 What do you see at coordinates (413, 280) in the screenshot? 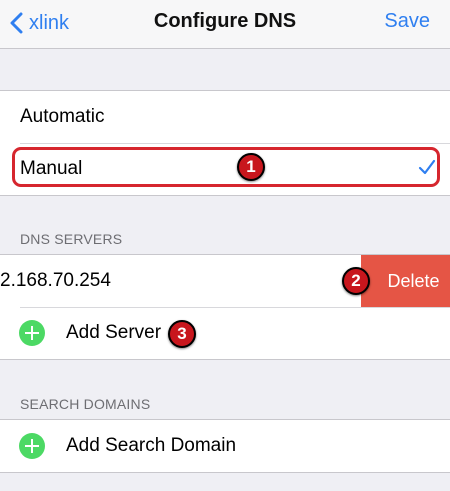
I see `delete-button-label: Delete` at bounding box center [413, 280].